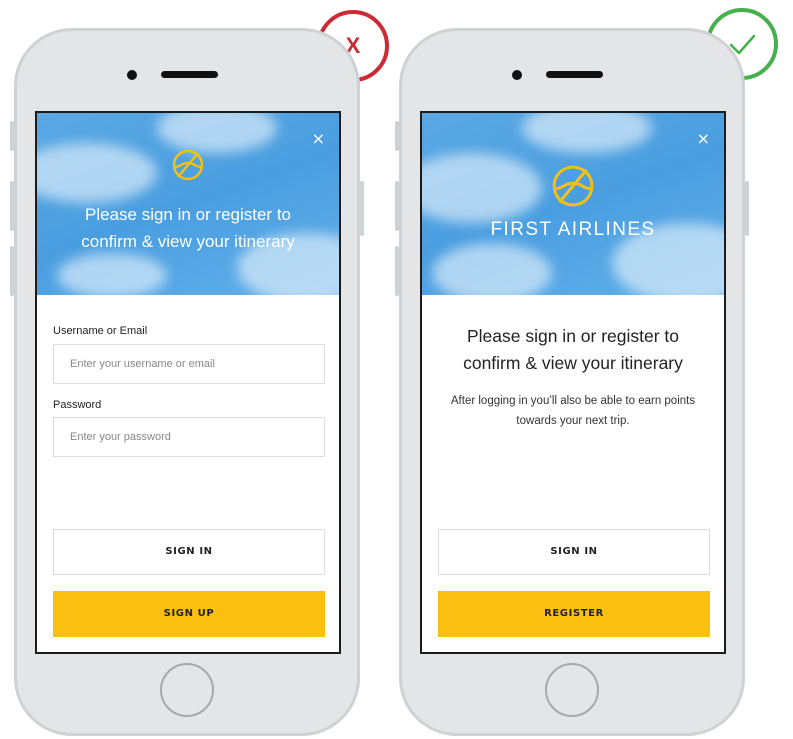 Image resolution: width=793 pixels, height=739 pixels. What do you see at coordinates (189, 364) in the screenshot?
I see `username-input: Enter your username or email` at bounding box center [189, 364].